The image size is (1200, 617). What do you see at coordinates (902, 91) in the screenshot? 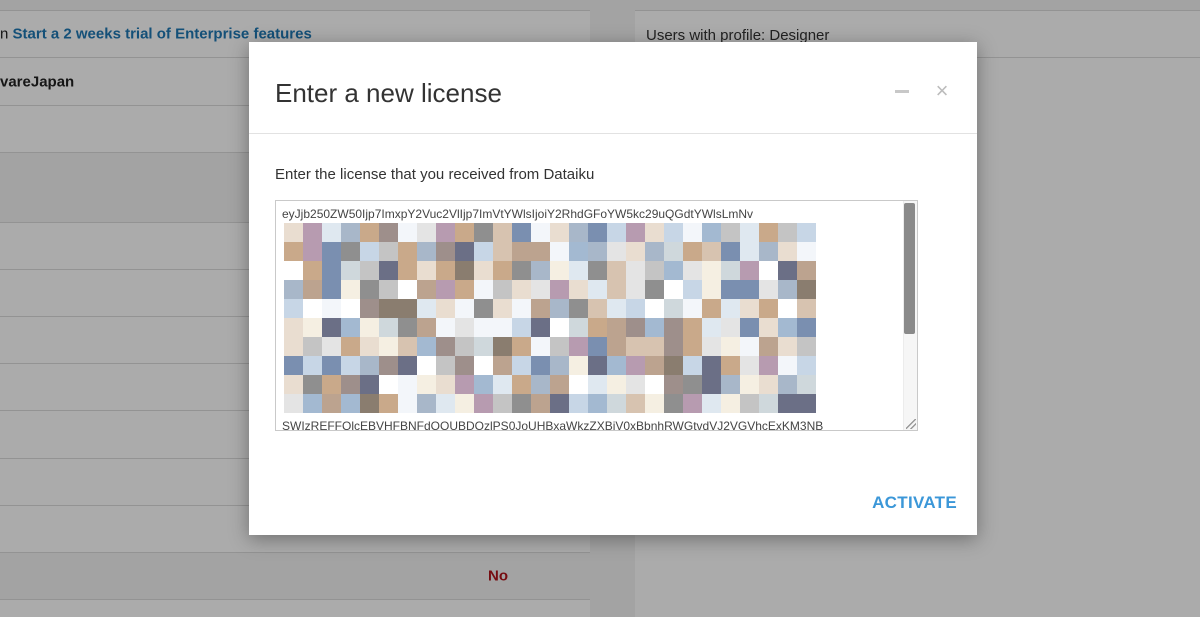
I see `minimize-icon` at bounding box center [902, 91].